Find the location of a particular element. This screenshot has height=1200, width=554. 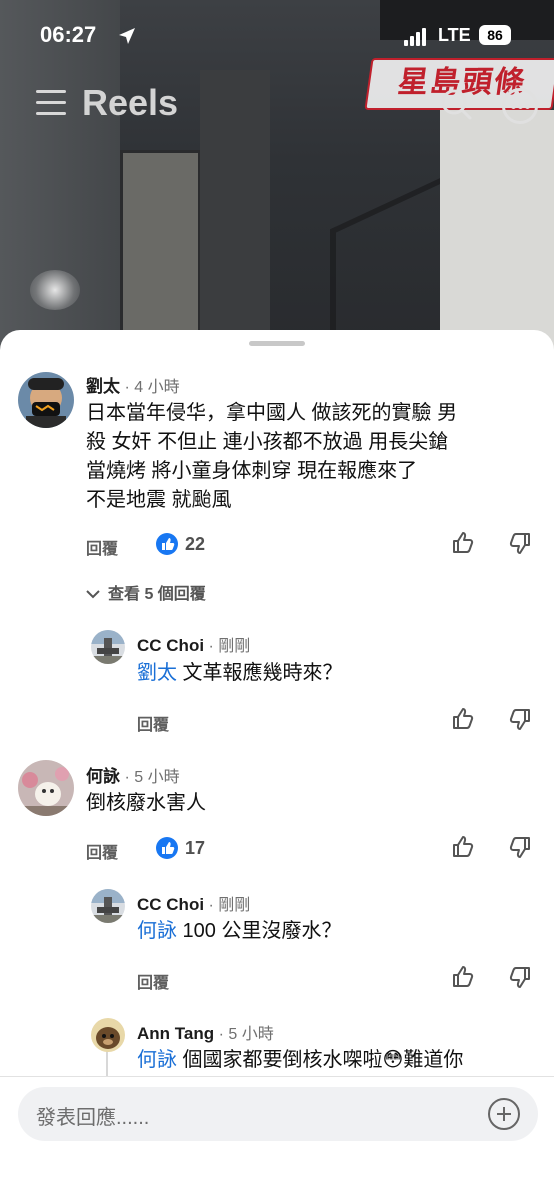

comment-text: 何詠 個國家都要倒核水㗎啦😳難道你 is located at coordinates (300, 1060).